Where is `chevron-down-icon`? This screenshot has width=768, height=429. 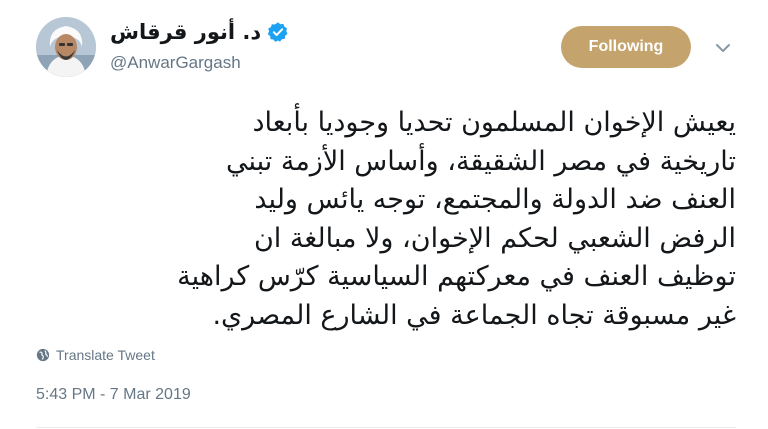
chevron-down-icon is located at coordinates (723, 48).